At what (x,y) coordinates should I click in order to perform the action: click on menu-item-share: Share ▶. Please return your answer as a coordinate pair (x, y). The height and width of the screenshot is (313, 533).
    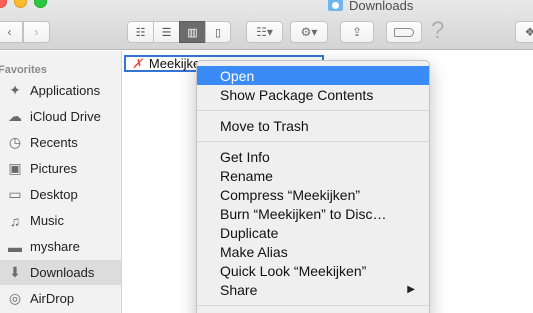
    Looking at the image, I should click on (313, 289).